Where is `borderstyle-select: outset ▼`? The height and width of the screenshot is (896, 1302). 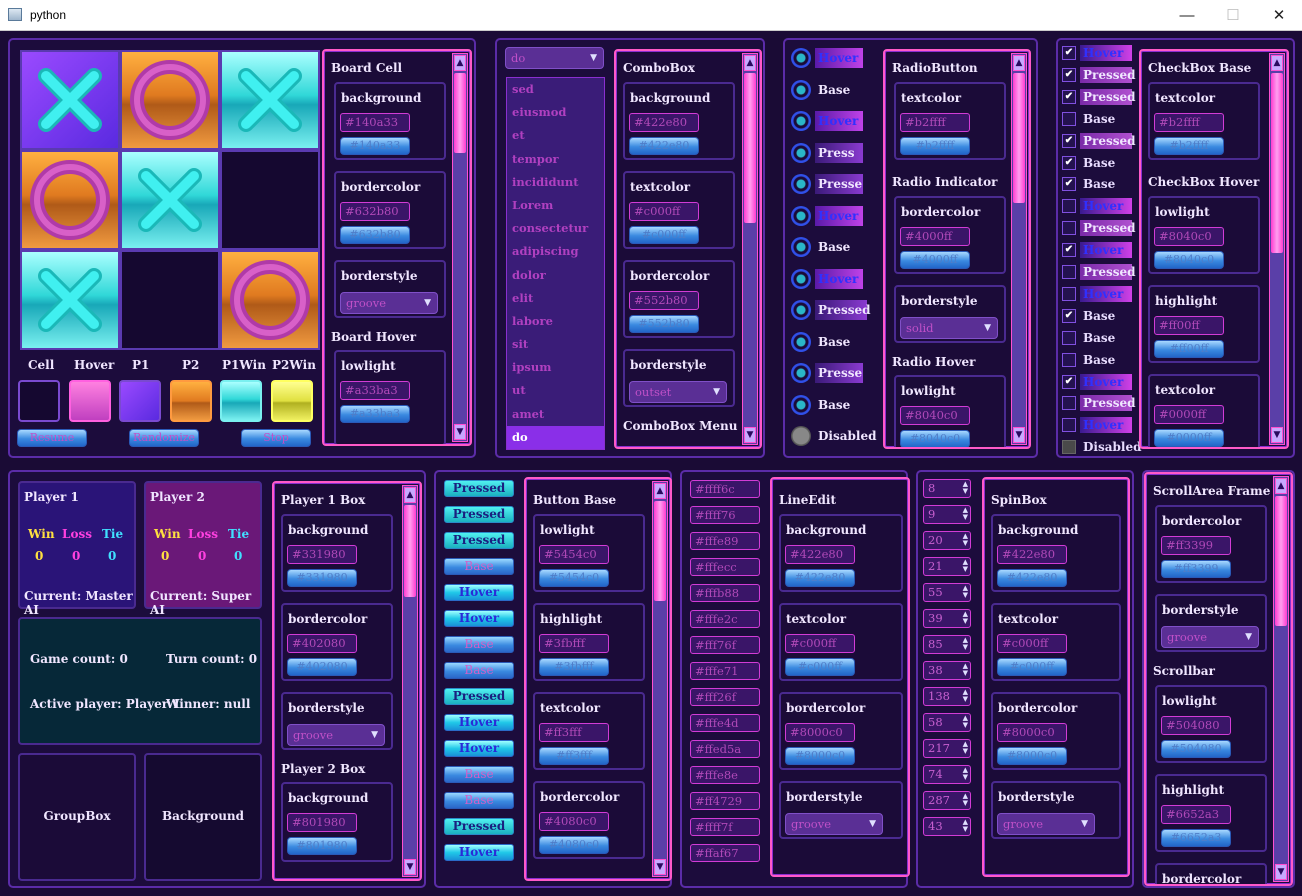
borderstyle-select: outset ▼ is located at coordinates (678, 392).